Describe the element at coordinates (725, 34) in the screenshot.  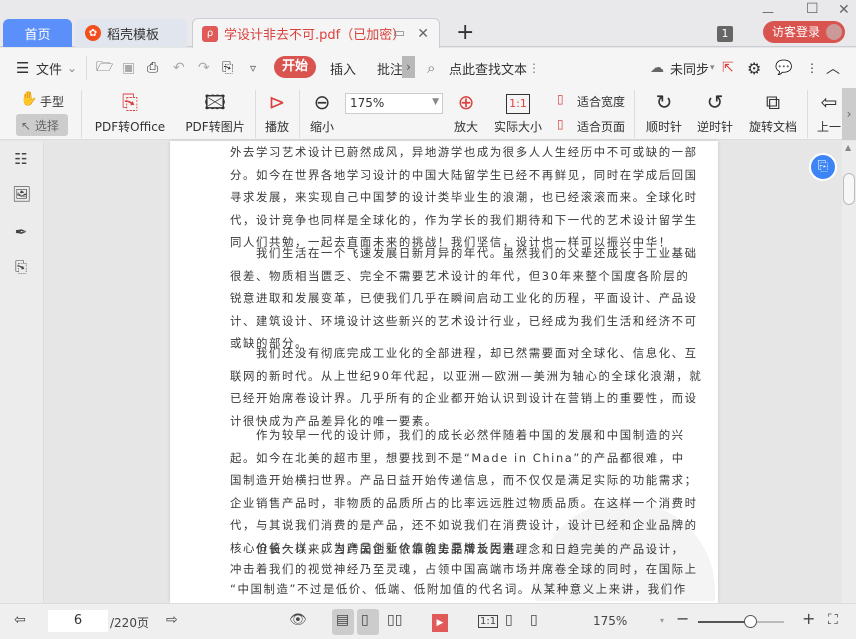
I see `tab-count-badge: 1` at that location.